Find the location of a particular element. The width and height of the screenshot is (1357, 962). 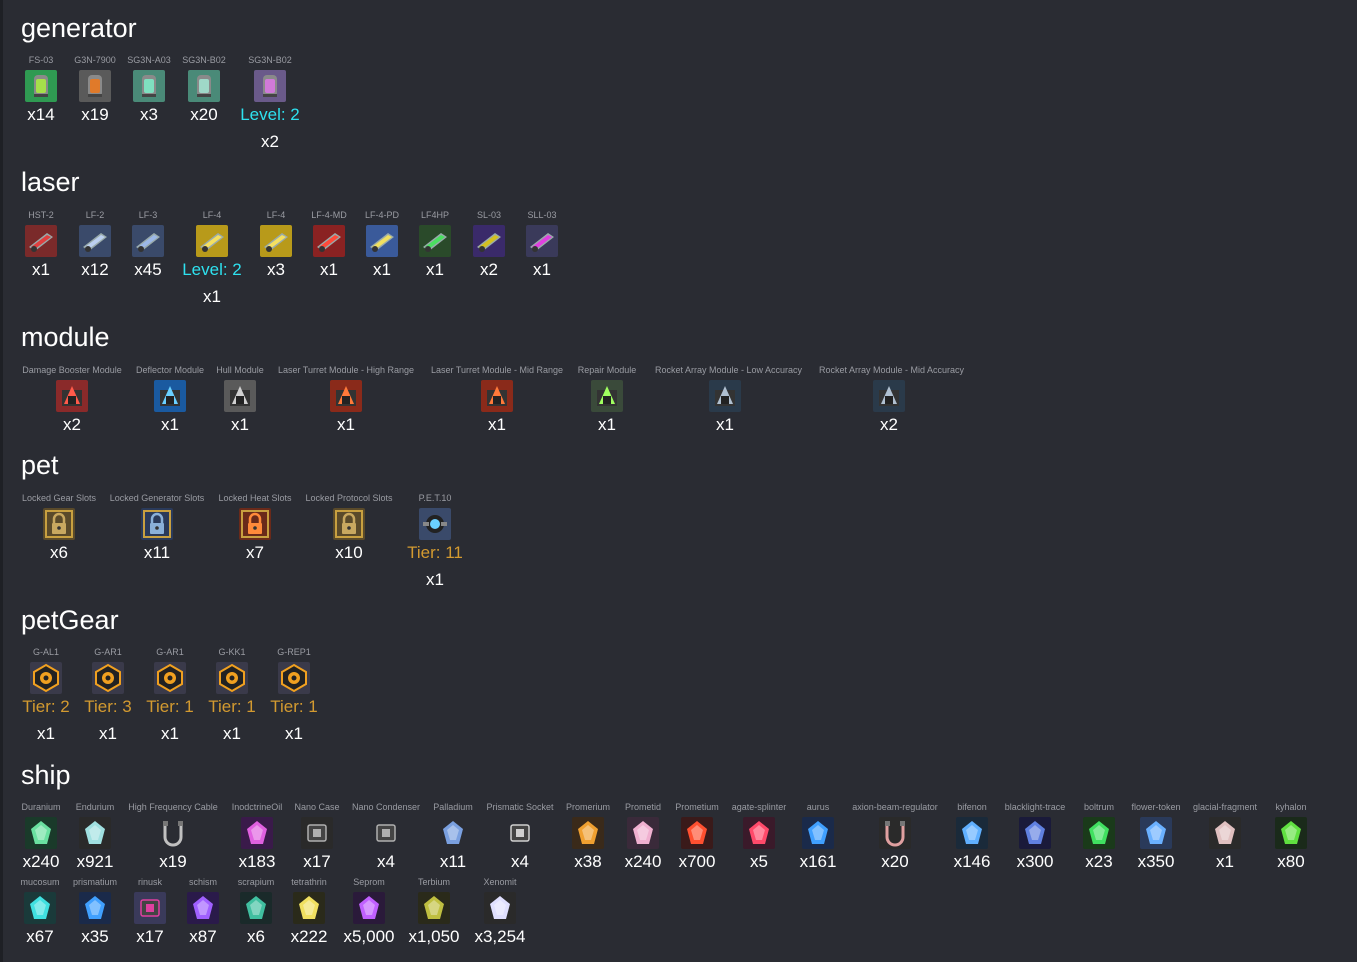

item-name: kyhalon is located at coordinates (1291, 807).